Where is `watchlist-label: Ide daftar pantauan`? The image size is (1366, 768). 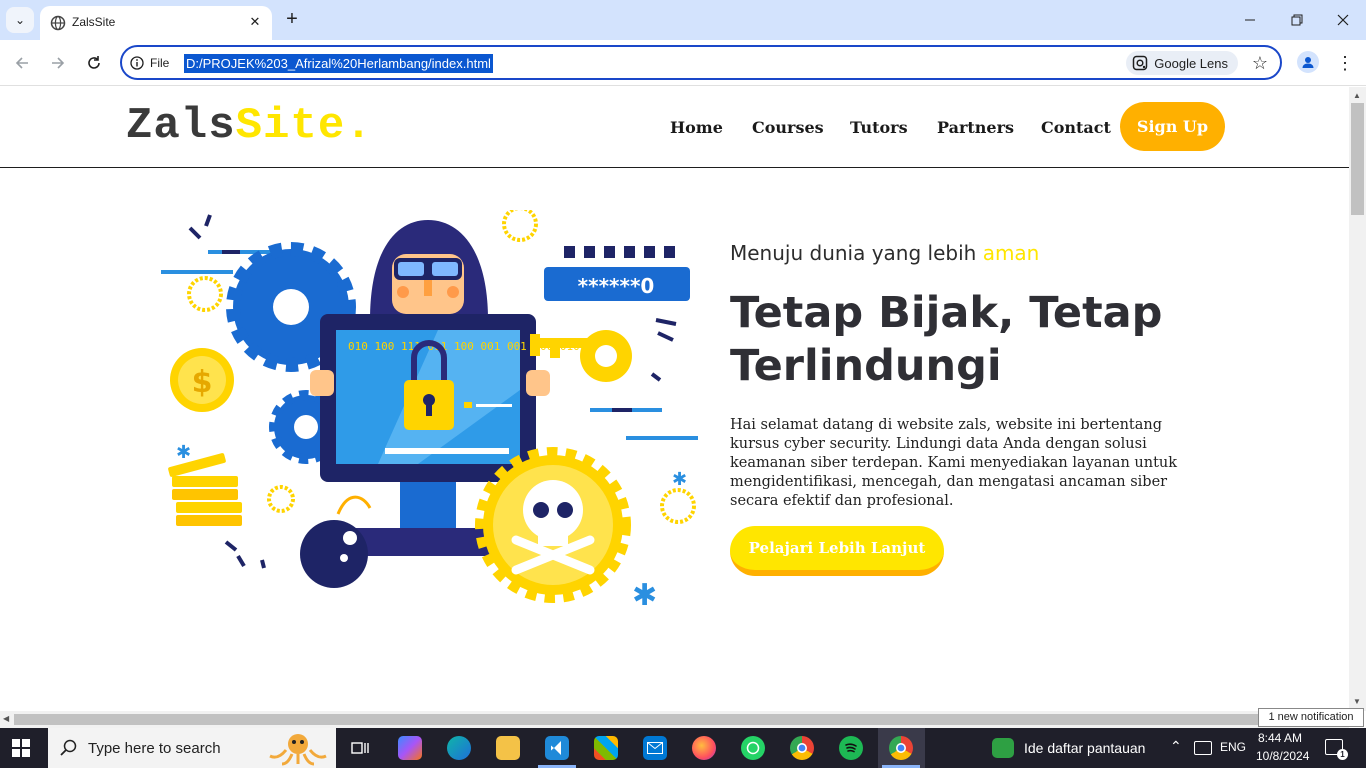
watchlist-label: Ide daftar pantauan is located at coordinates (1084, 748).